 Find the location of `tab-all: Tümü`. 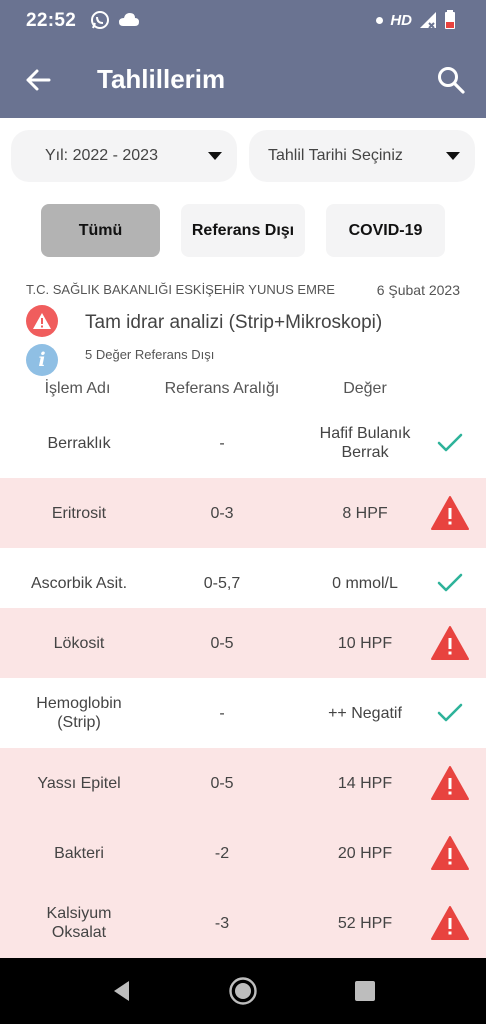

tab-all: Tümü is located at coordinates (100, 230).